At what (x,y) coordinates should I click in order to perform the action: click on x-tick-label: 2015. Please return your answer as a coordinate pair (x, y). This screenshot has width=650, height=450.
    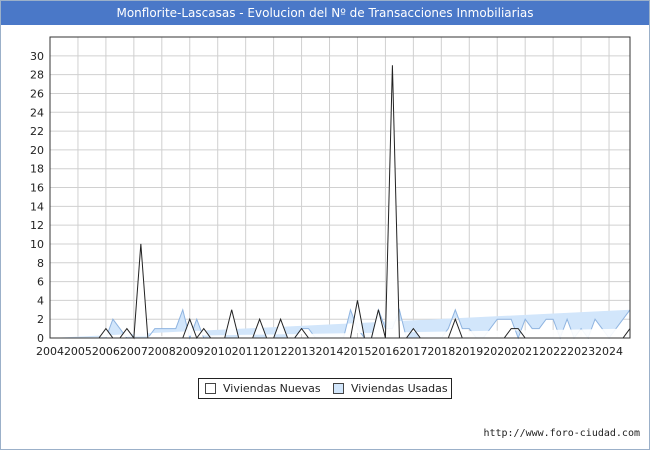
    Looking at the image, I should click on (357, 351).